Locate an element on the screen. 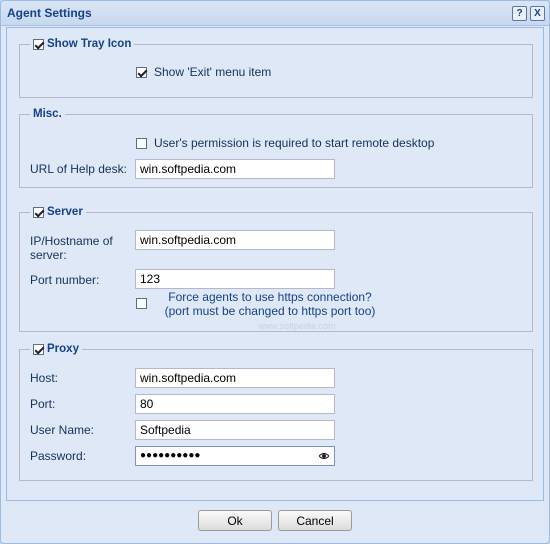  misc-legend-label: Misc. is located at coordinates (47, 114).